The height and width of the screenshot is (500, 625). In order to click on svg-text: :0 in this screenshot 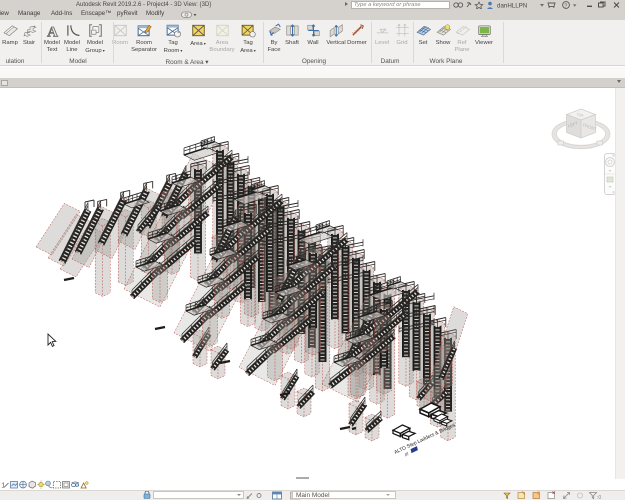, I will do `click(599, 497)`.